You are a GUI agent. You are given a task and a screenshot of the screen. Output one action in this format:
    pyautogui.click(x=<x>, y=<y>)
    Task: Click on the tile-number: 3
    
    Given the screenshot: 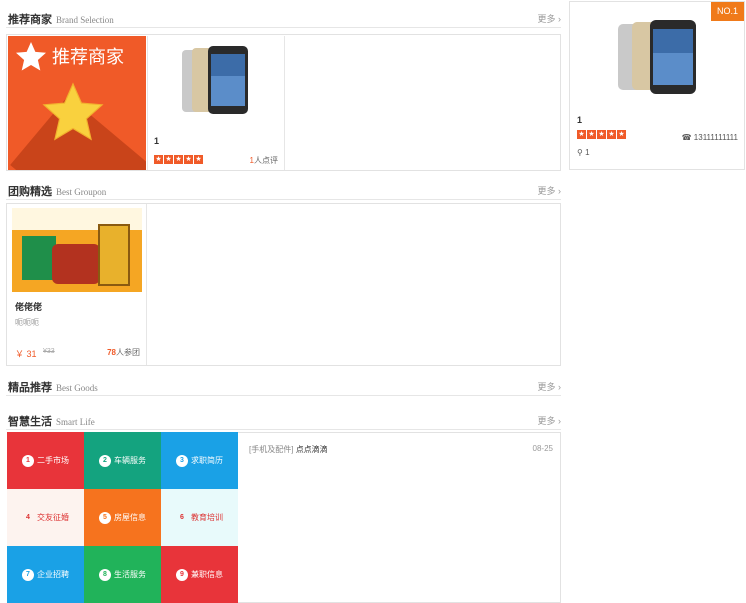 What is the action you would take?
    pyautogui.click(x=182, y=460)
    